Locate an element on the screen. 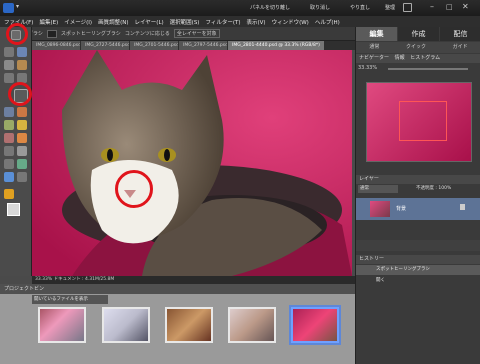 Image resolution: width=480 pixels, height=364 pixels. menu-help: ヘルプ(H) is located at coordinates (327, 22).